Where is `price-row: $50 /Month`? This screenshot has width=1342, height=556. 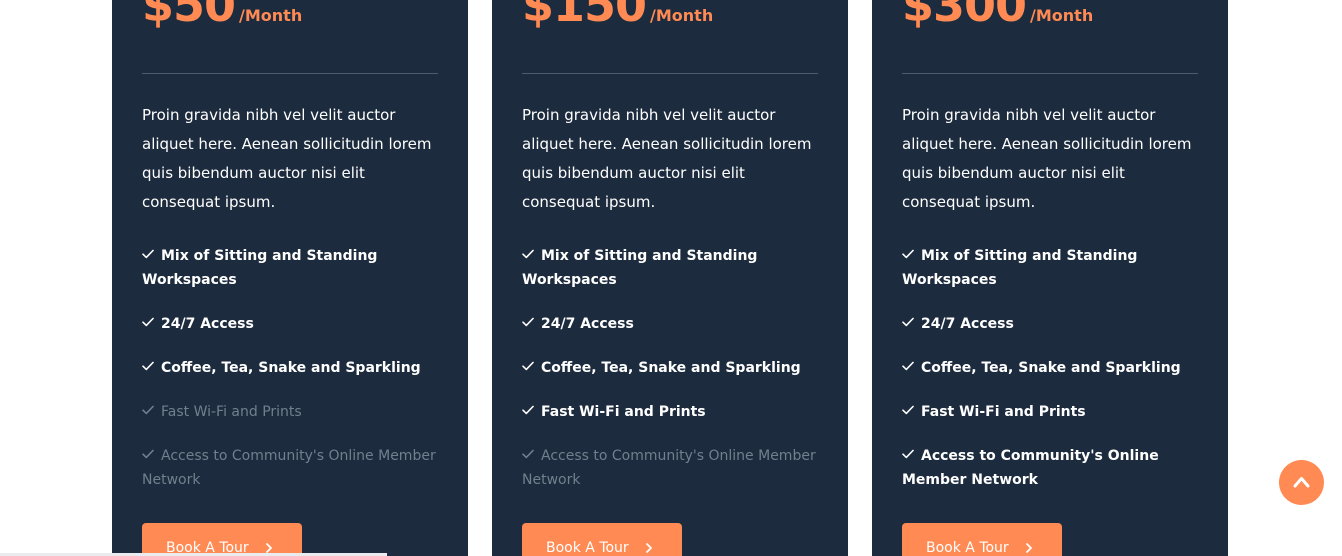
price-row: $50 /Month is located at coordinates (222, 14).